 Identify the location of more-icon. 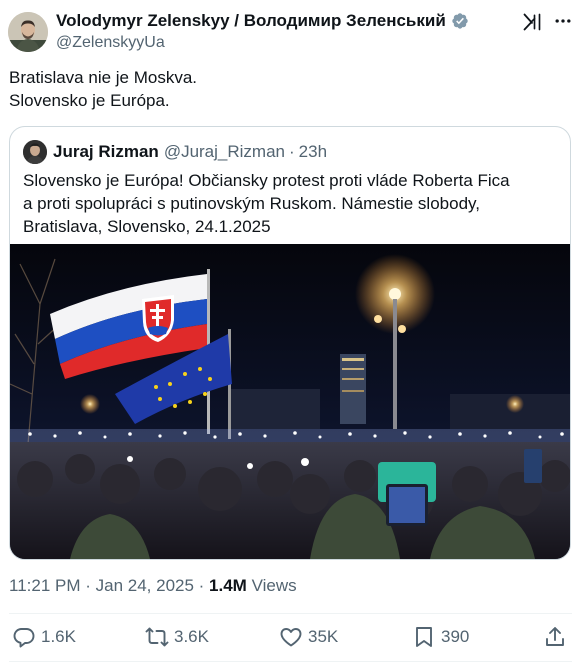
(563, 21).